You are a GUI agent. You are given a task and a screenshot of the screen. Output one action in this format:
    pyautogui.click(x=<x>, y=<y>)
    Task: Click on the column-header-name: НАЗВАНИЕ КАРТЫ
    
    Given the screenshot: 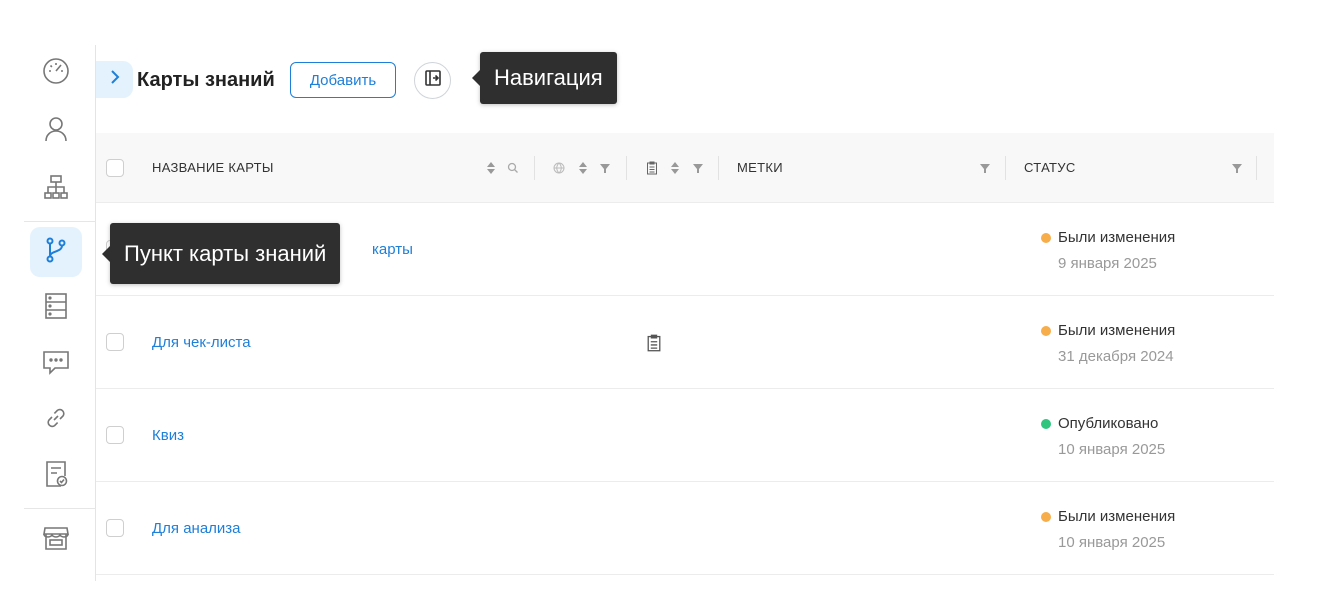 What is the action you would take?
    pyautogui.click(x=213, y=167)
    